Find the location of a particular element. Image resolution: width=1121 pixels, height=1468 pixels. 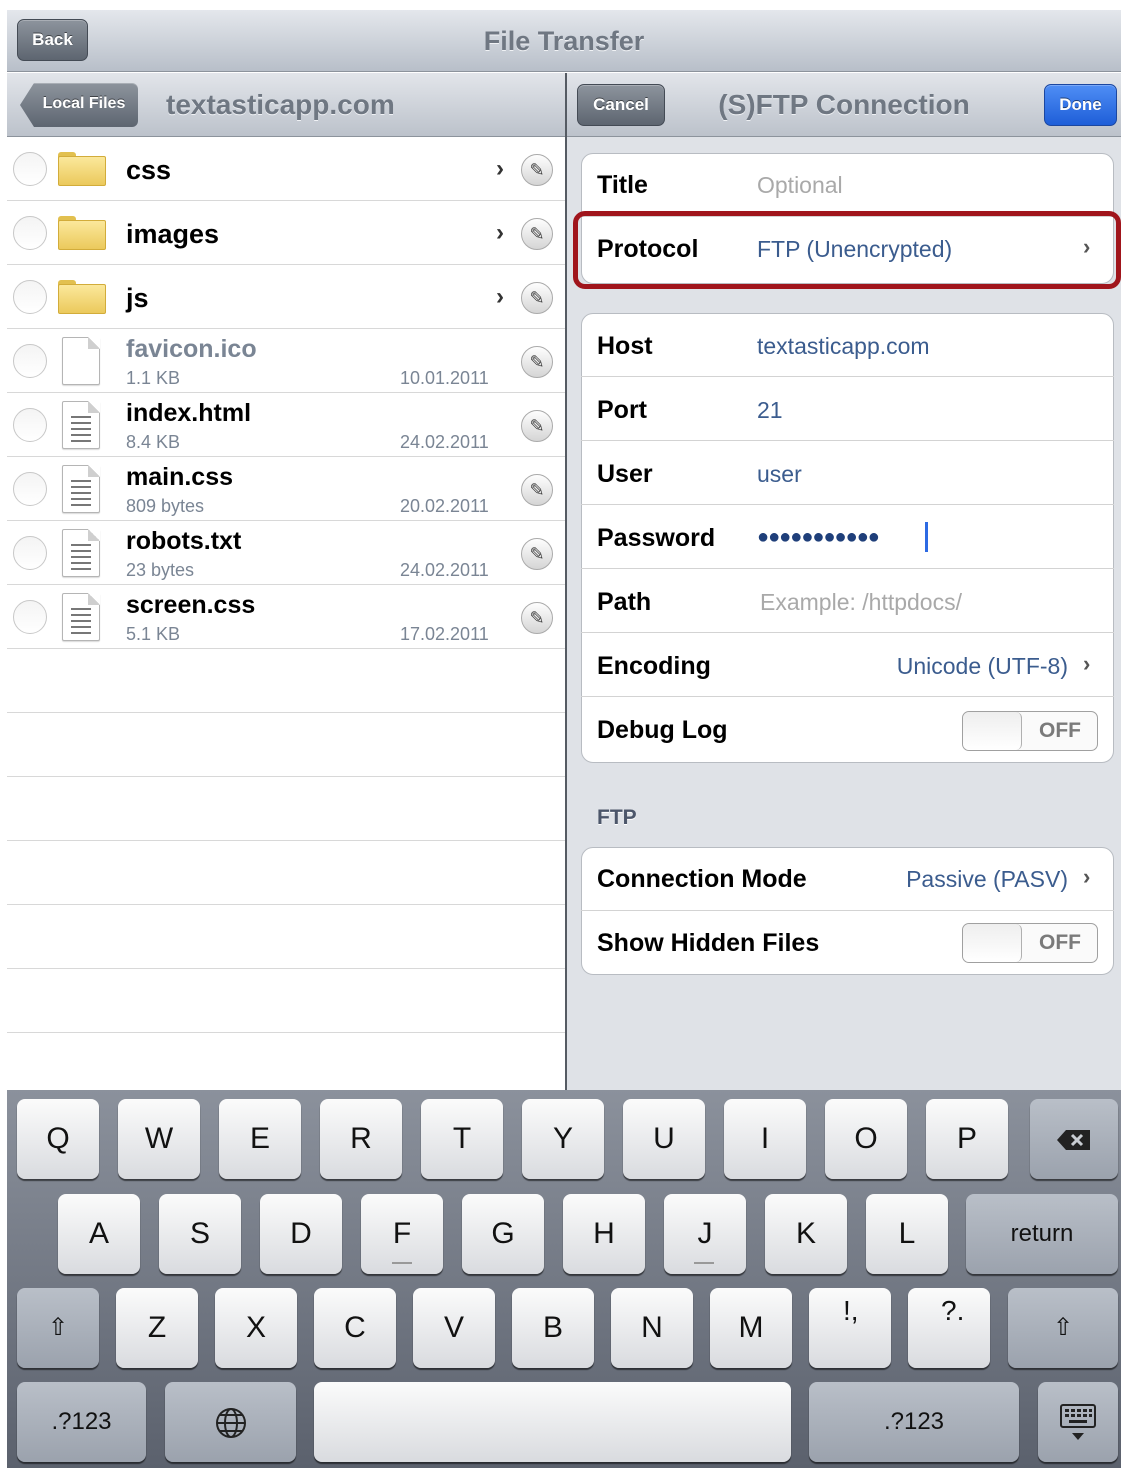

file-name: favicon.ico is located at coordinates (191, 349).